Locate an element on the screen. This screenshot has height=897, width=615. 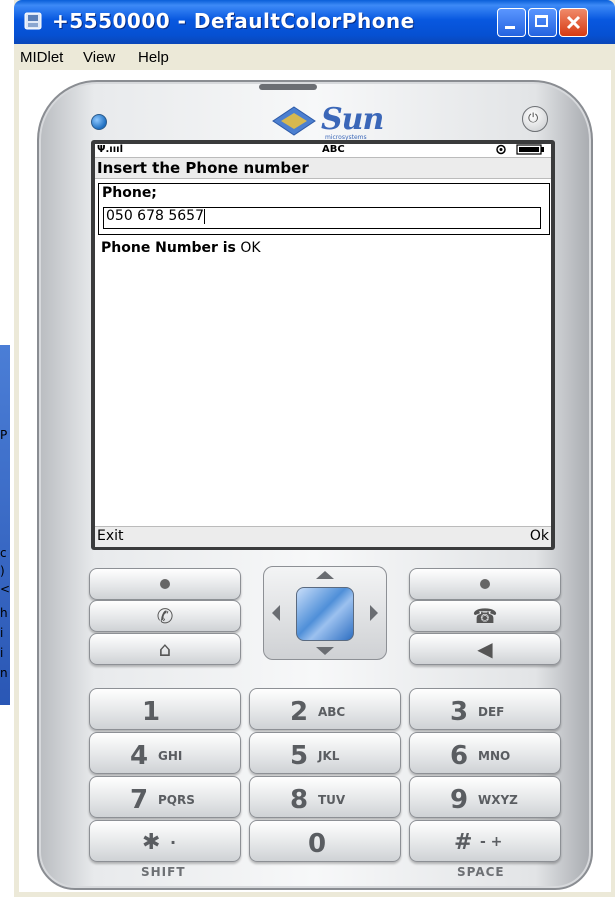
call-icon: ✆ is located at coordinates (165, 616).